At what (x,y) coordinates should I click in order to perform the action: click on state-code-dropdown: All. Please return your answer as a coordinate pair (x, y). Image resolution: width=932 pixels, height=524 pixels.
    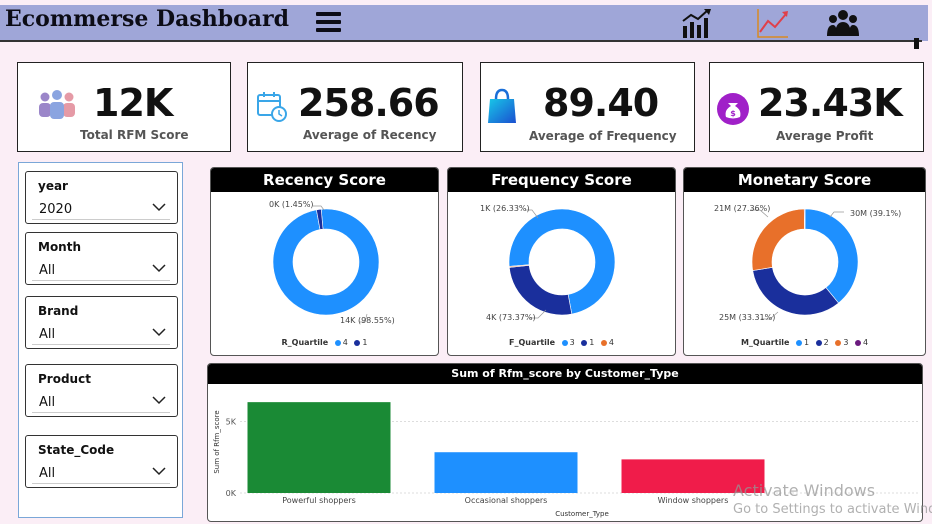
    Looking at the image, I should click on (101, 473).